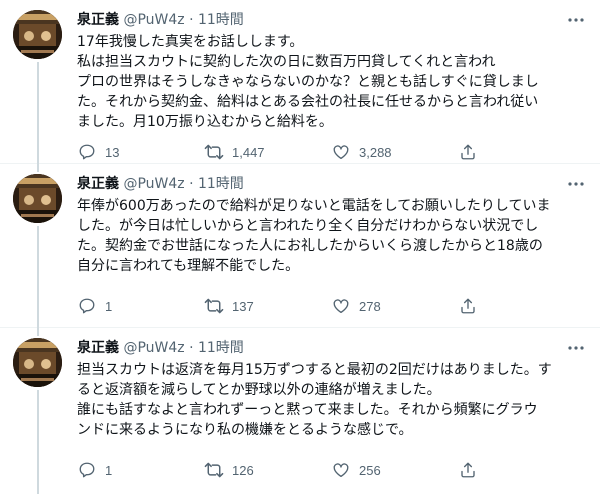 The width and height of the screenshot is (600, 494). Describe the element at coordinates (286, 62) in the screenshot. I see `tweet-line: 私は担当スカウトに契約した次の日に数百万円貸してくれと言われ` at that location.